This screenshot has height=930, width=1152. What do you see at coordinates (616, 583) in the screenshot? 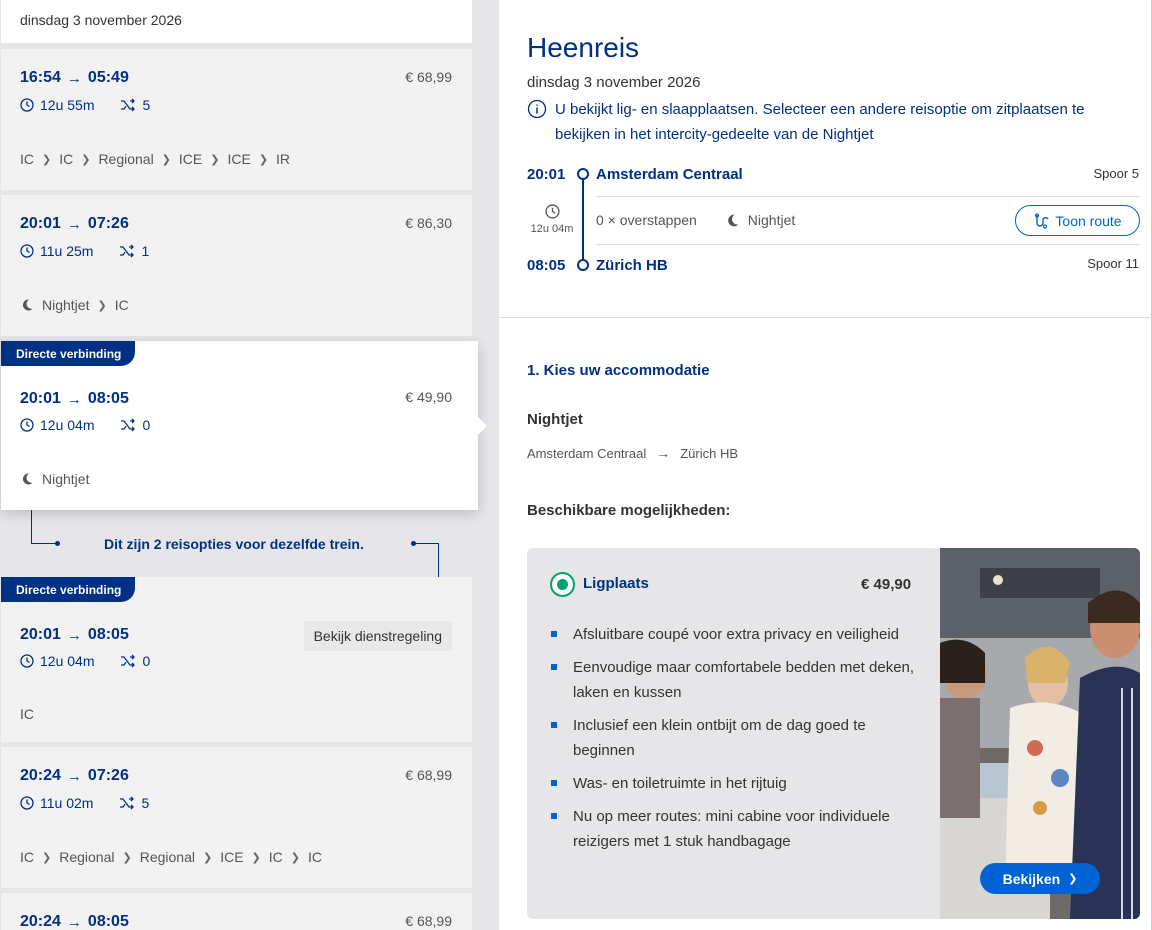
I see `option-name: Ligplaats` at bounding box center [616, 583].